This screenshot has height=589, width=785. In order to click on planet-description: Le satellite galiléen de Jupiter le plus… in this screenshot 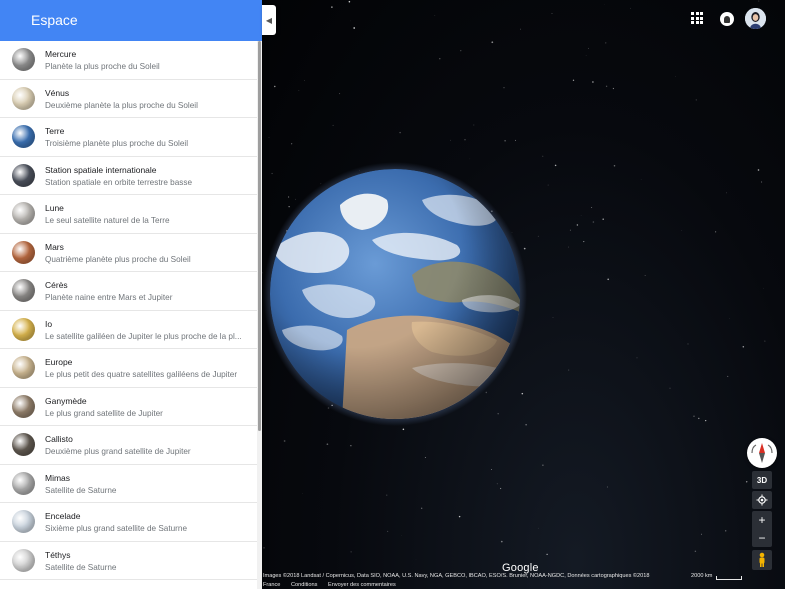, I will do `click(143, 336)`.